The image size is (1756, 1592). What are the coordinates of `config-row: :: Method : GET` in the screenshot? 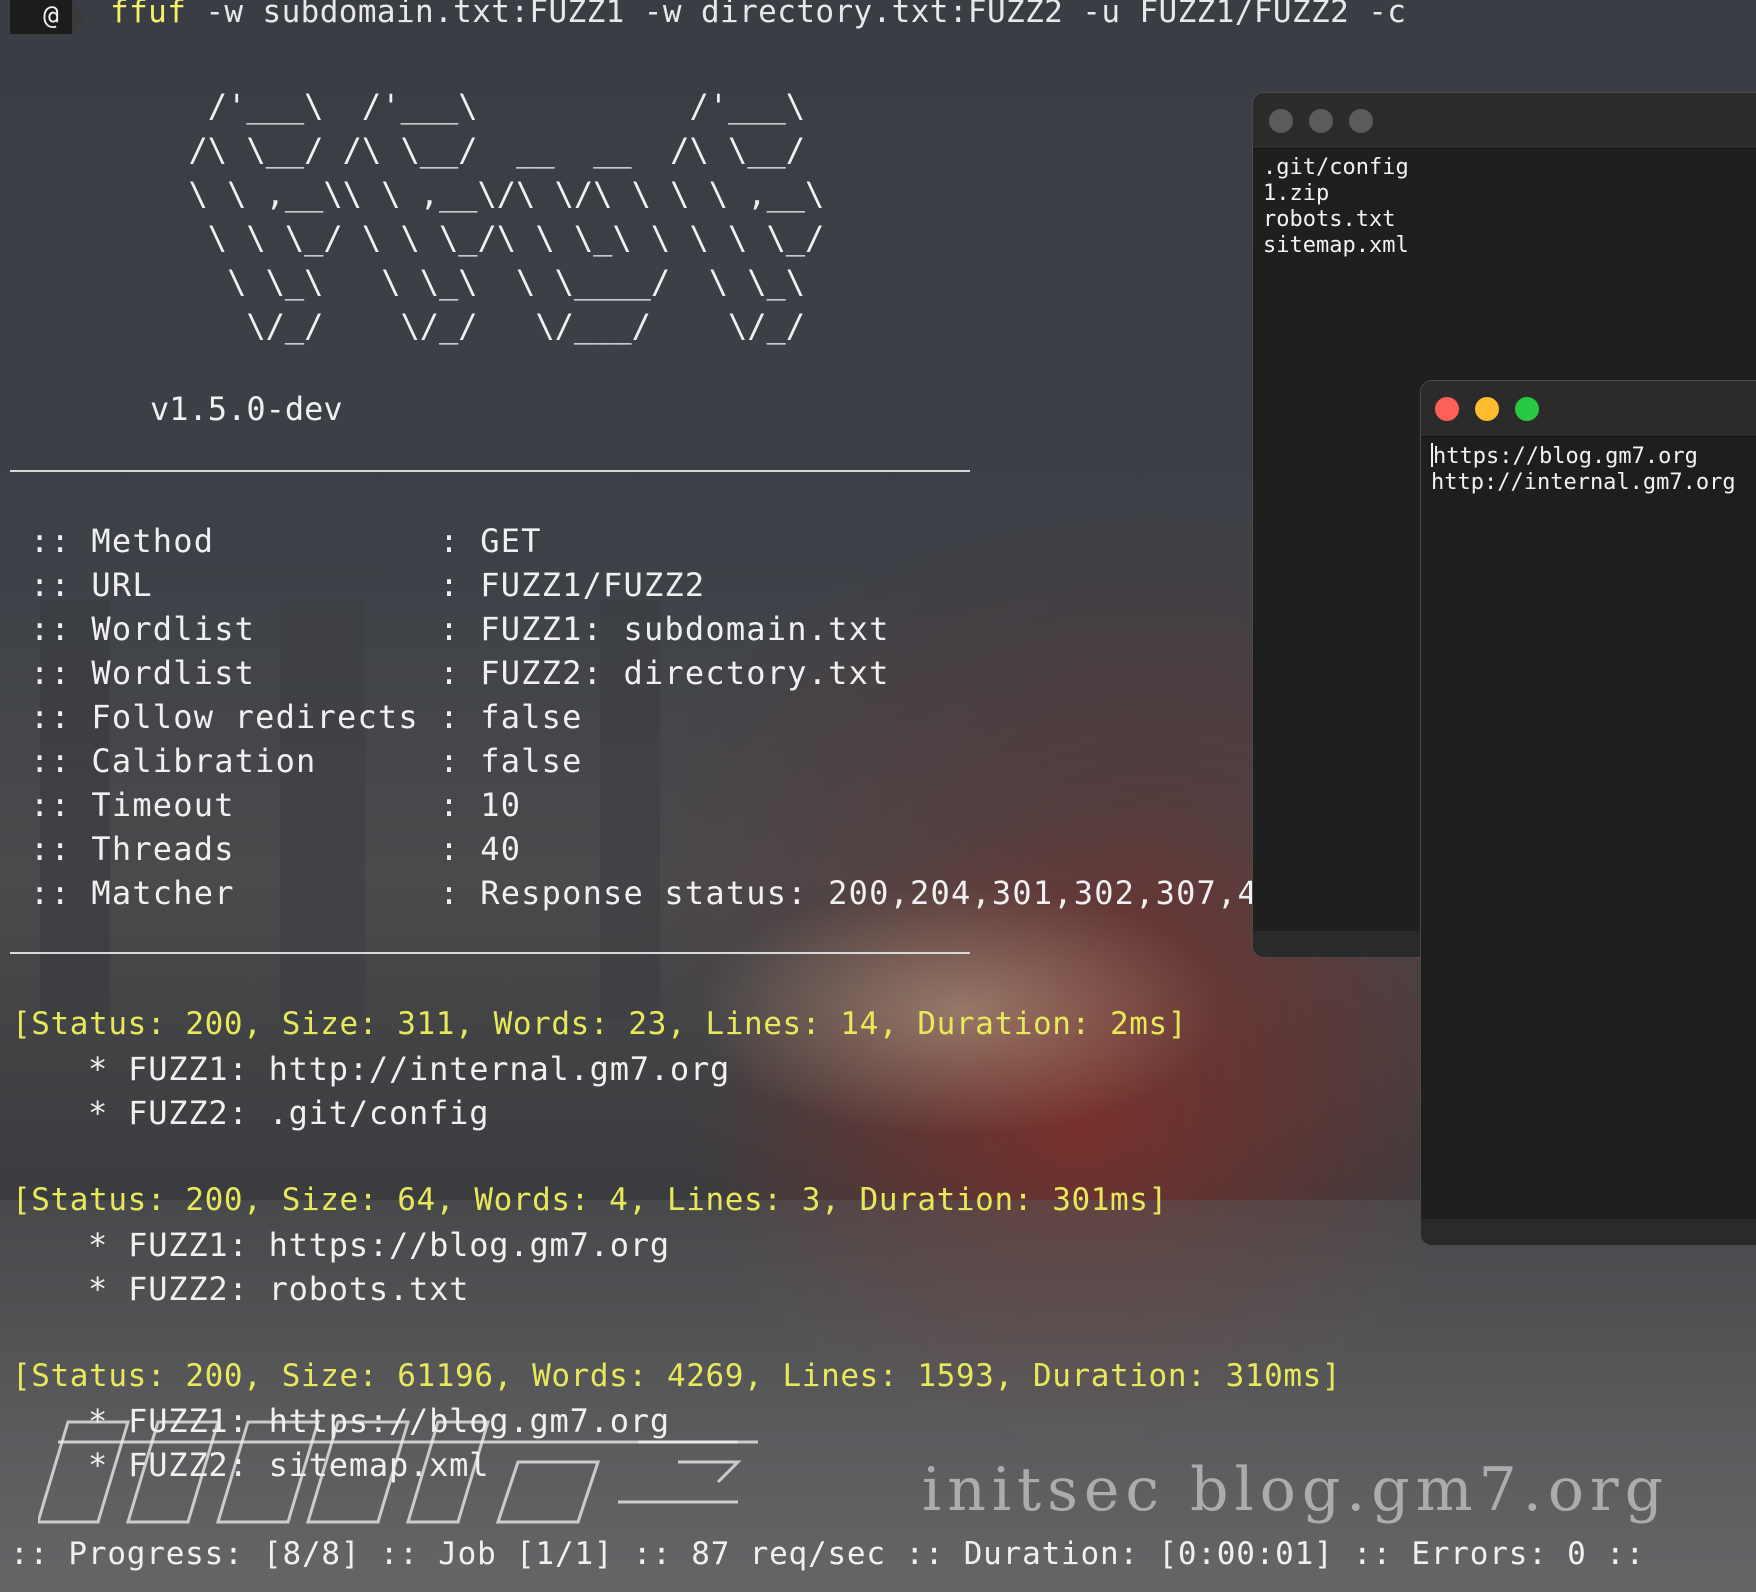 It's located at (286, 541).